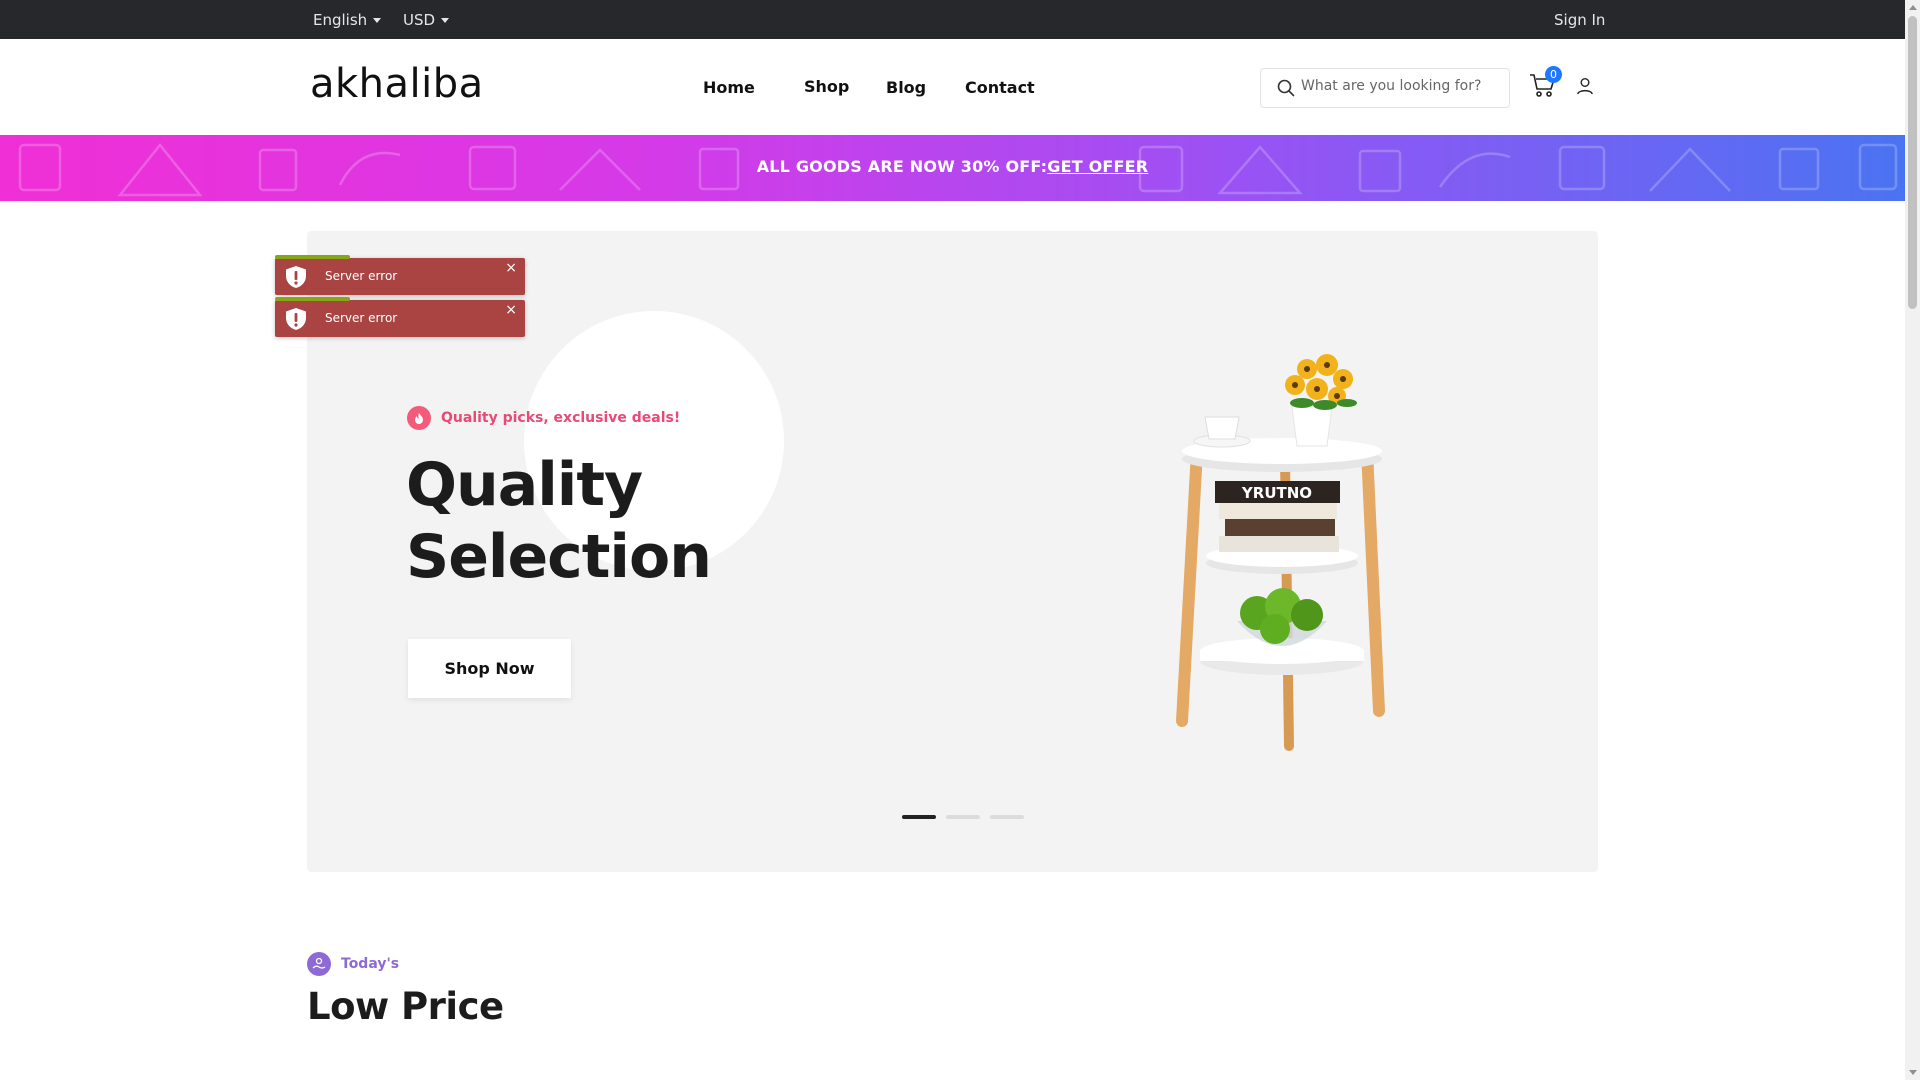 The height and width of the screenshot is (1080, 1920). What do you see at coordinates (1280, 552) in the screenshot?
I see `side-table-image: YRUTNO` at bounding box center [1280, 552].